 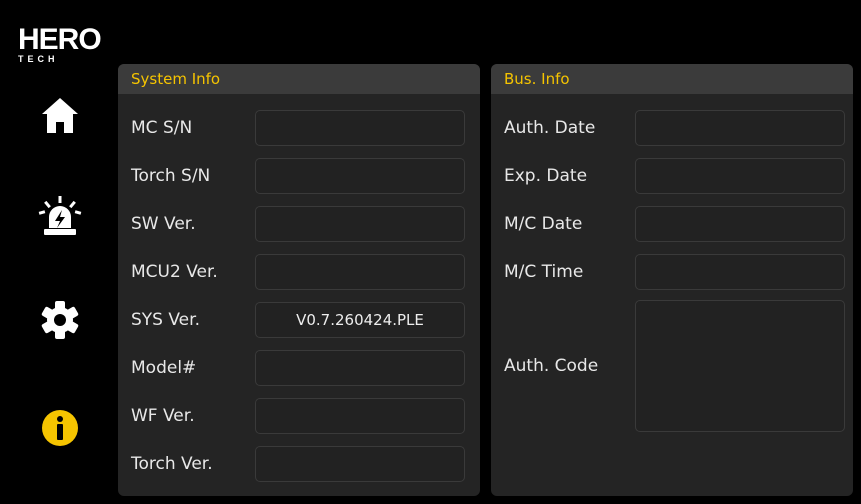 I want to click on system-info-row: Torch Ver., so click(x=299, y=464).